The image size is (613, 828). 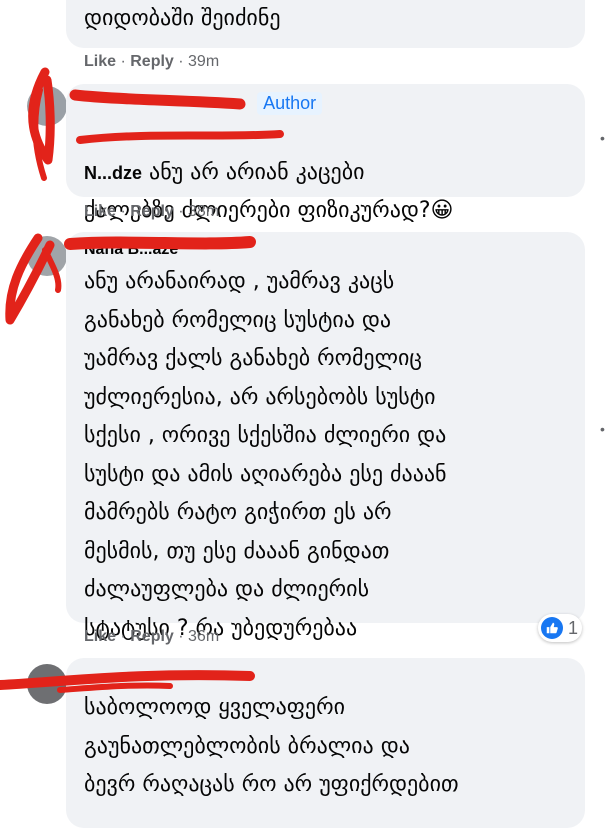 I want to click on comment-bubble: დიდობაში შეიძინე, so click(x=325, y=24).